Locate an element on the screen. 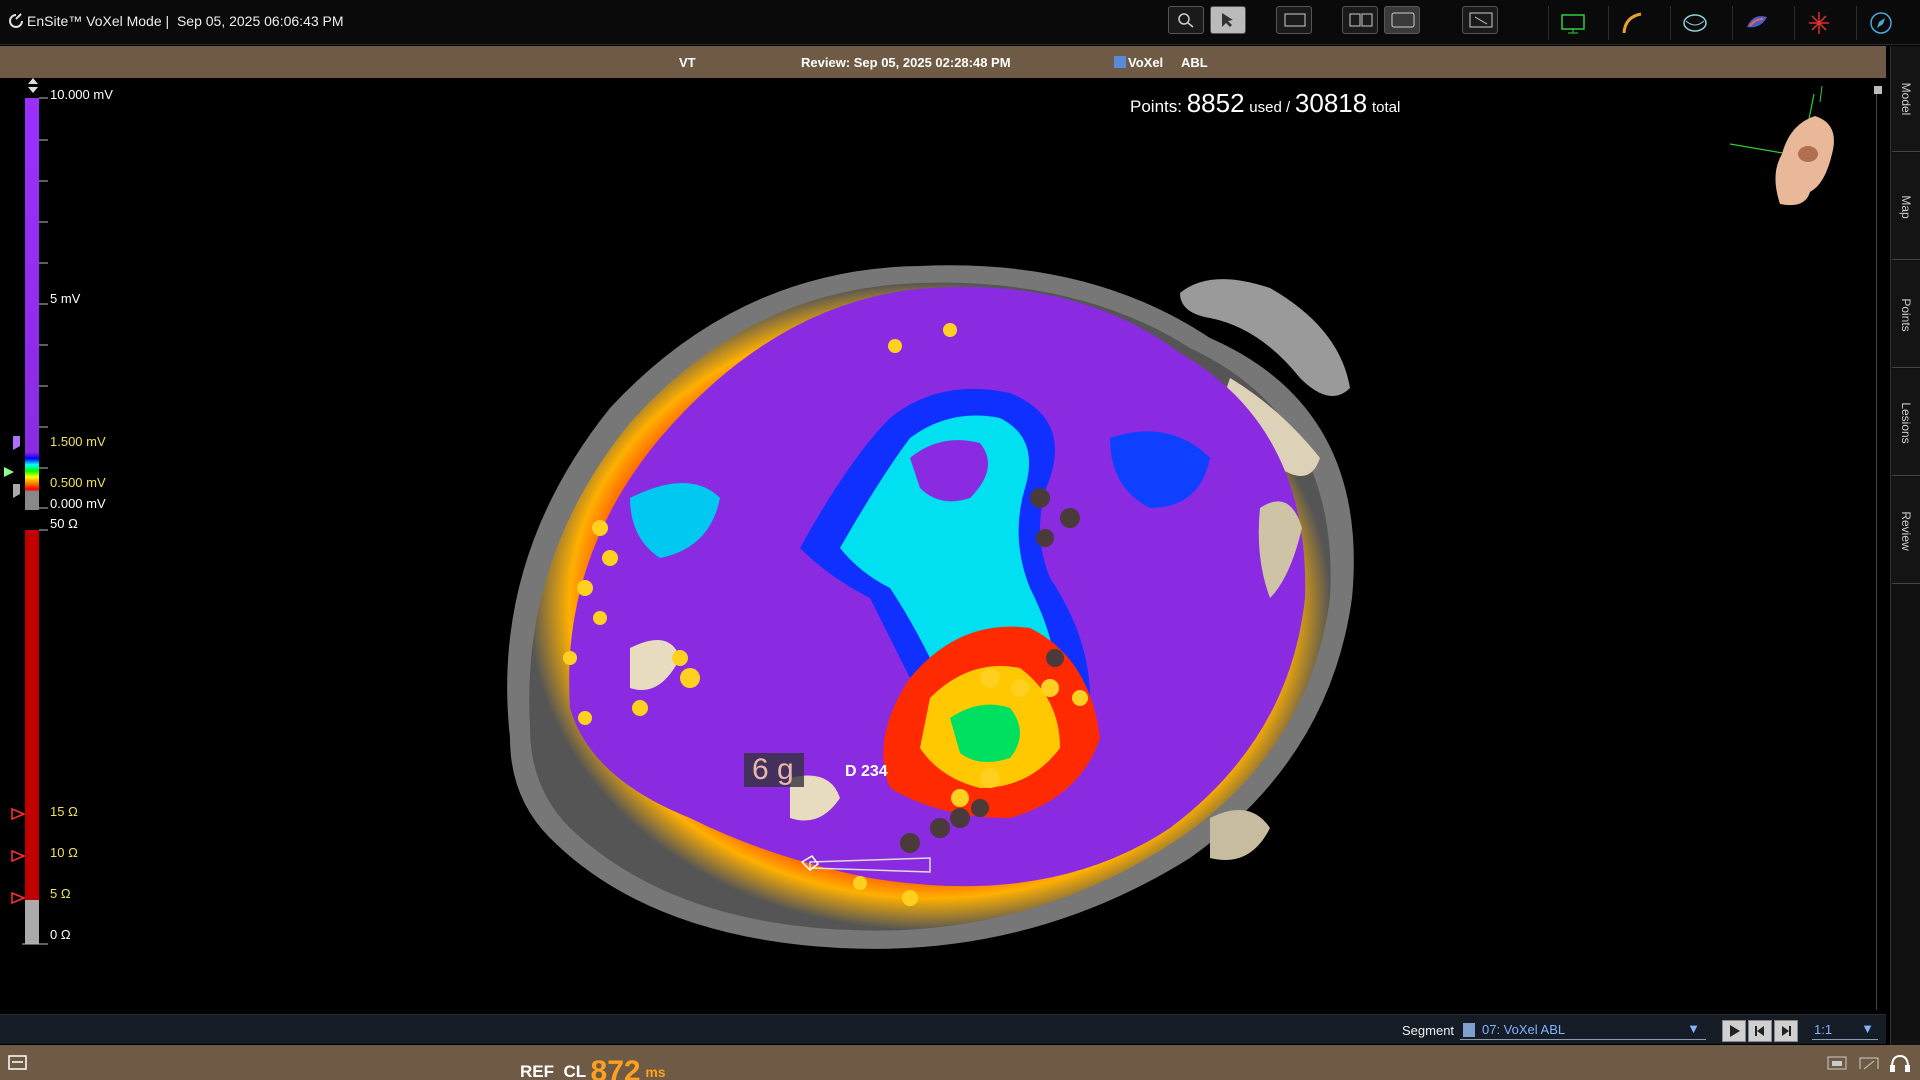  contact-force-readout: 6 g is located at coordinates (774, 770).